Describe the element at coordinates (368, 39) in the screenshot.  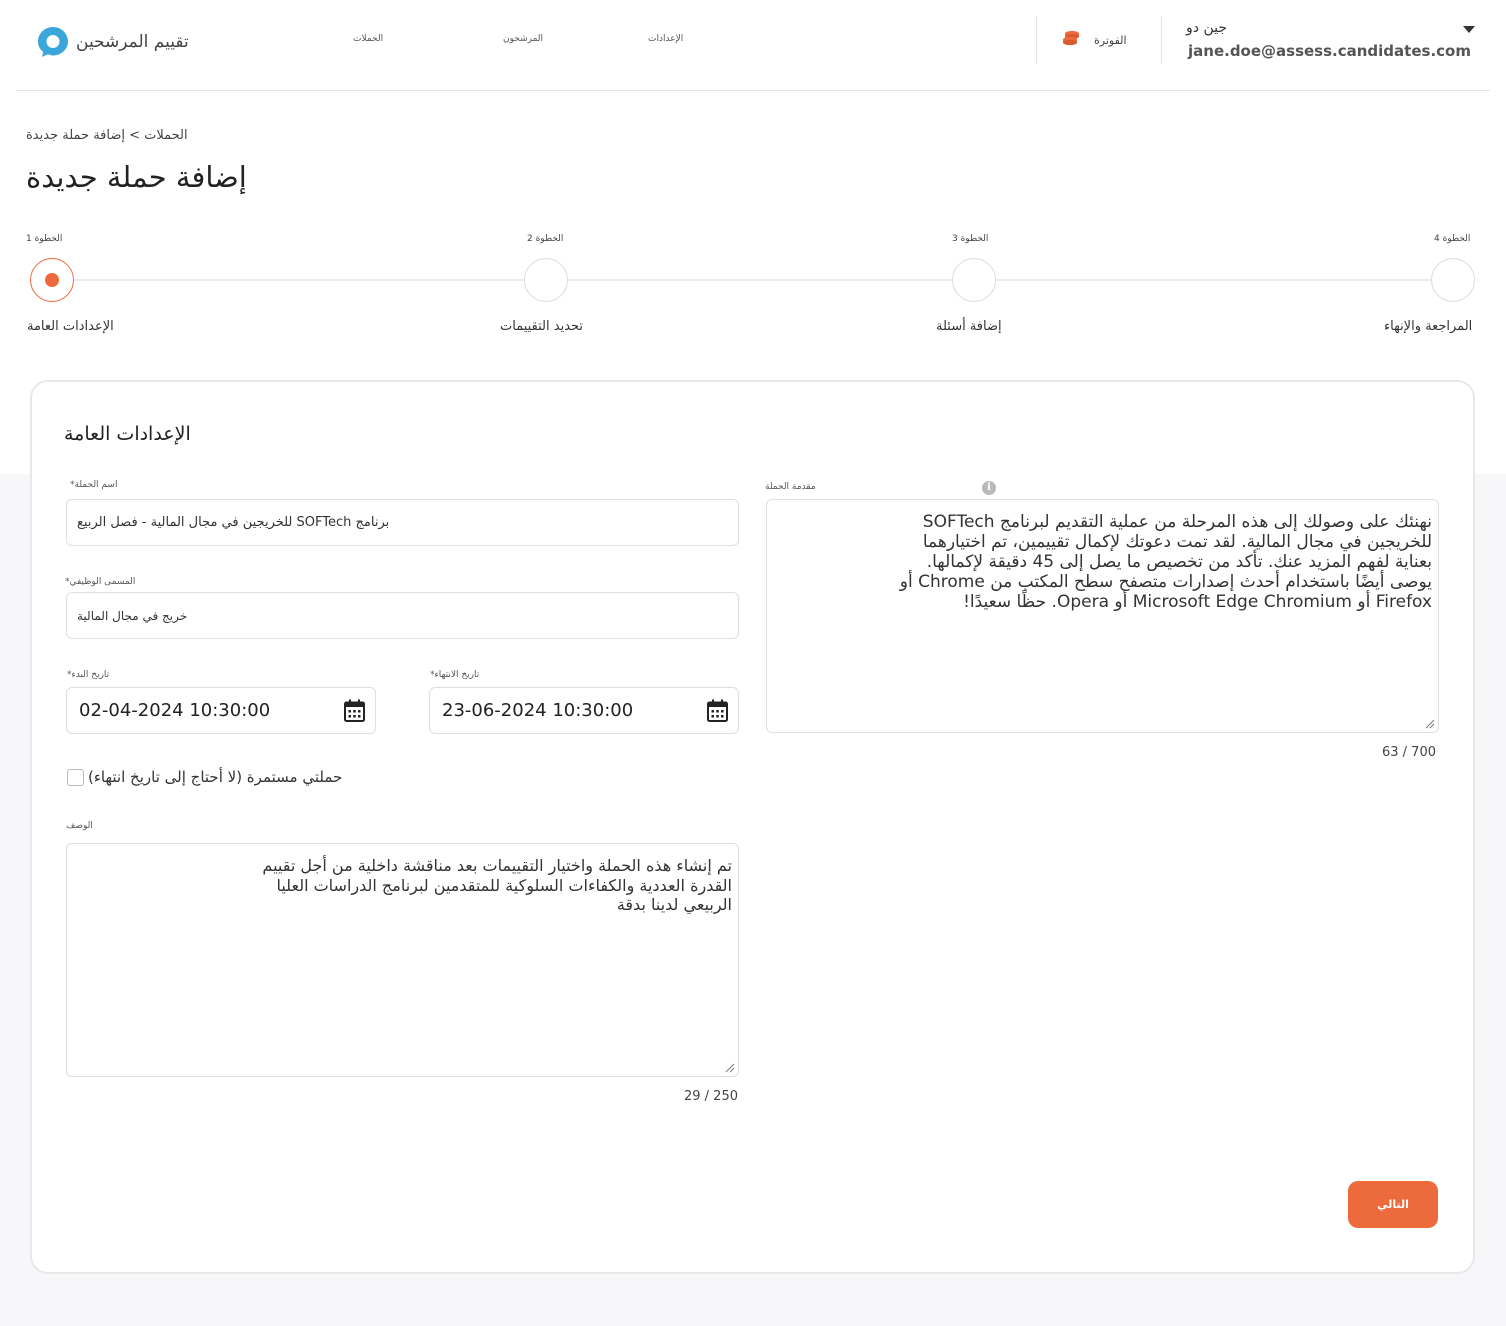
I see `nav-campaigns: الحملات` at that location.